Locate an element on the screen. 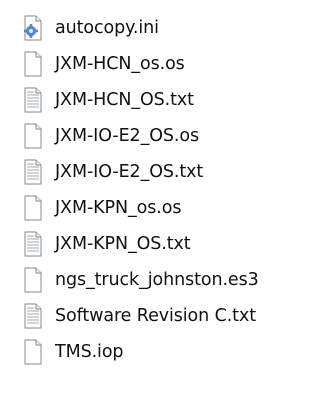  file-item-jxm-kpn-os-txt: JXM-KPN_OS.txt is located at coordinates (172, 244).